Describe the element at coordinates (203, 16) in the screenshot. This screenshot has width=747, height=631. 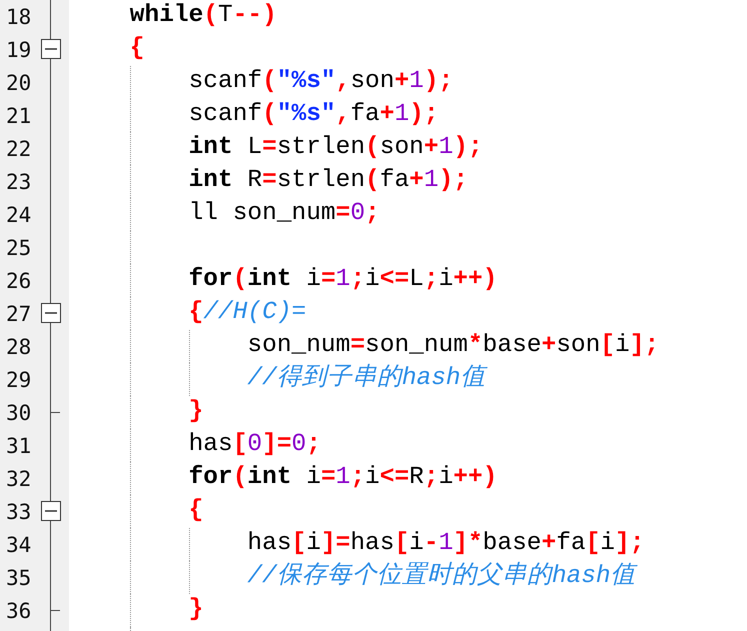
I see `code-line: while(T--)` at that location.